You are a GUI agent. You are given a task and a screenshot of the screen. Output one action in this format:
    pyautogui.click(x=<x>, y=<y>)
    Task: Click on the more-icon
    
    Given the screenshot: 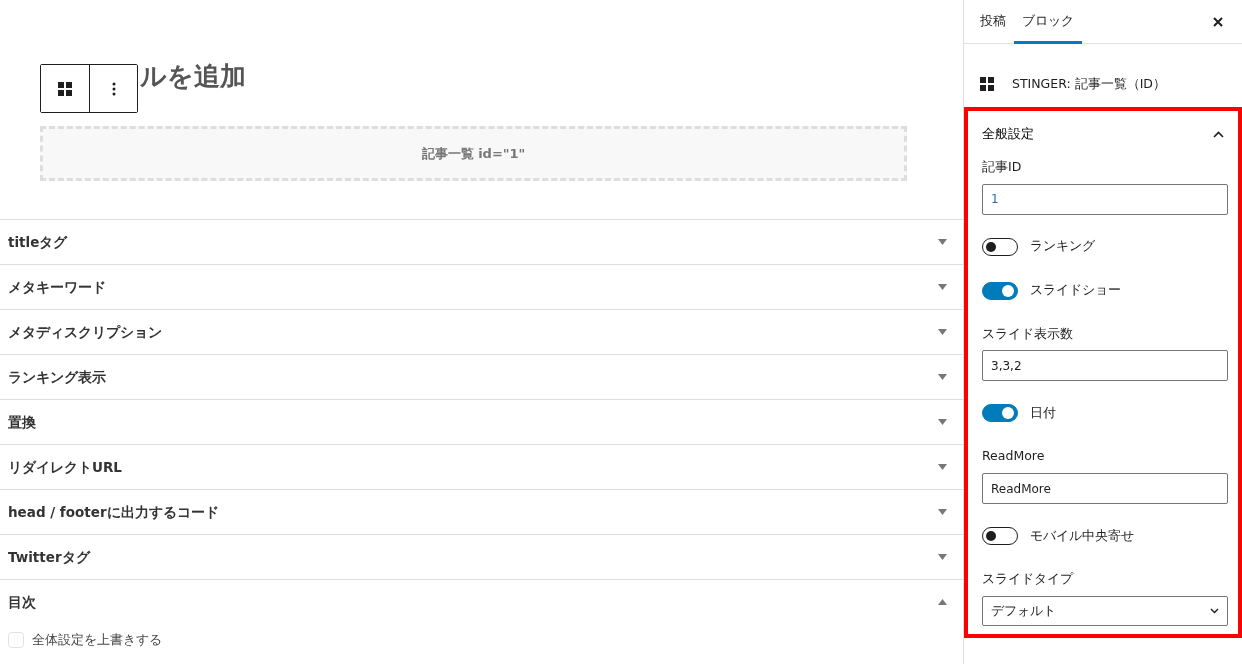 What is the action you would take?
    pyautogui.click(x=113, y=88)
    